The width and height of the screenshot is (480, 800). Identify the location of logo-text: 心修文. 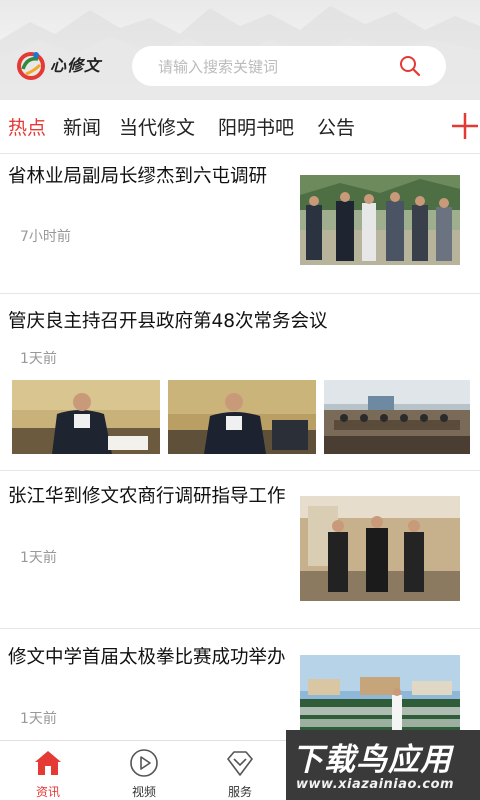
(76, 65).